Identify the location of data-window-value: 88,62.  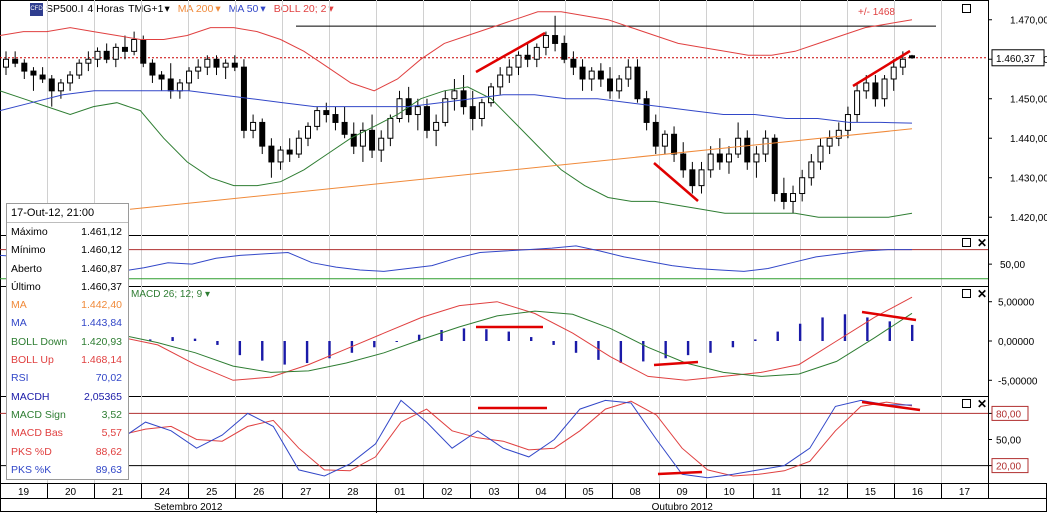
(108, 451).